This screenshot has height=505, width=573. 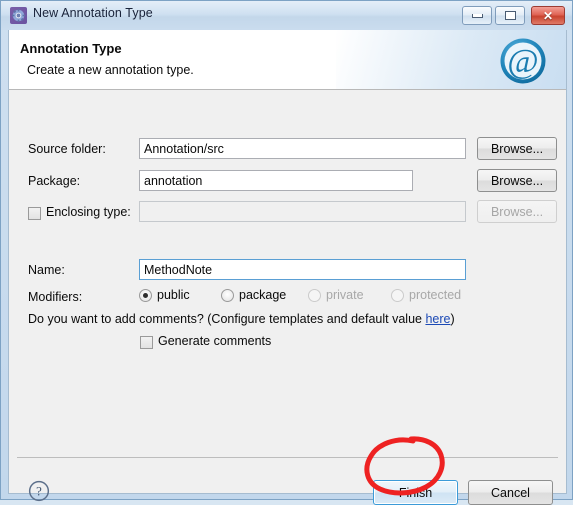 What do you see at coordinates (67, 149) in the screenshot?
I see `source-folder-label: Source folder:` at bounding box center [67, 149].